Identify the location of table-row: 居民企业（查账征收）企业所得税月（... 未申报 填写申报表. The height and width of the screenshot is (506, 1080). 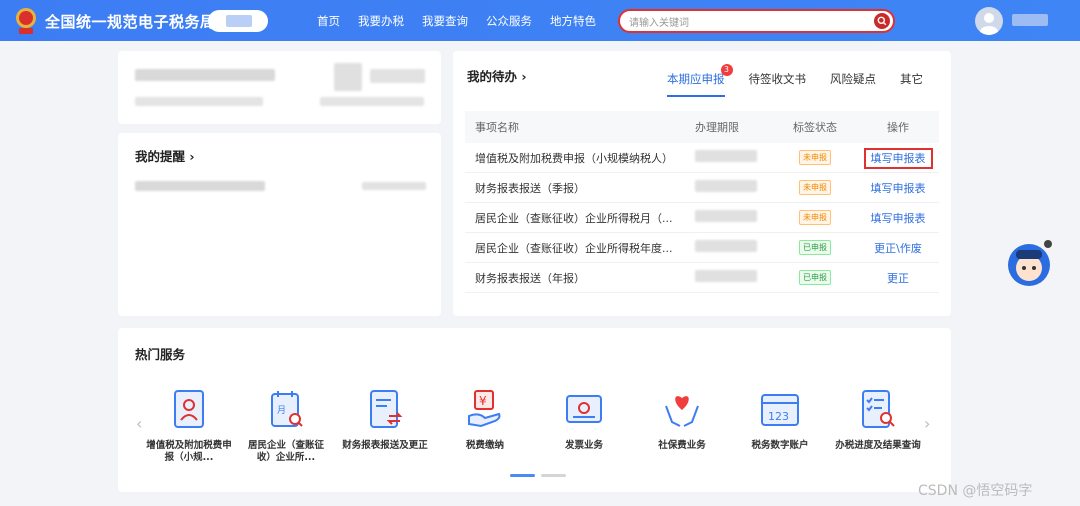
(702, 218).